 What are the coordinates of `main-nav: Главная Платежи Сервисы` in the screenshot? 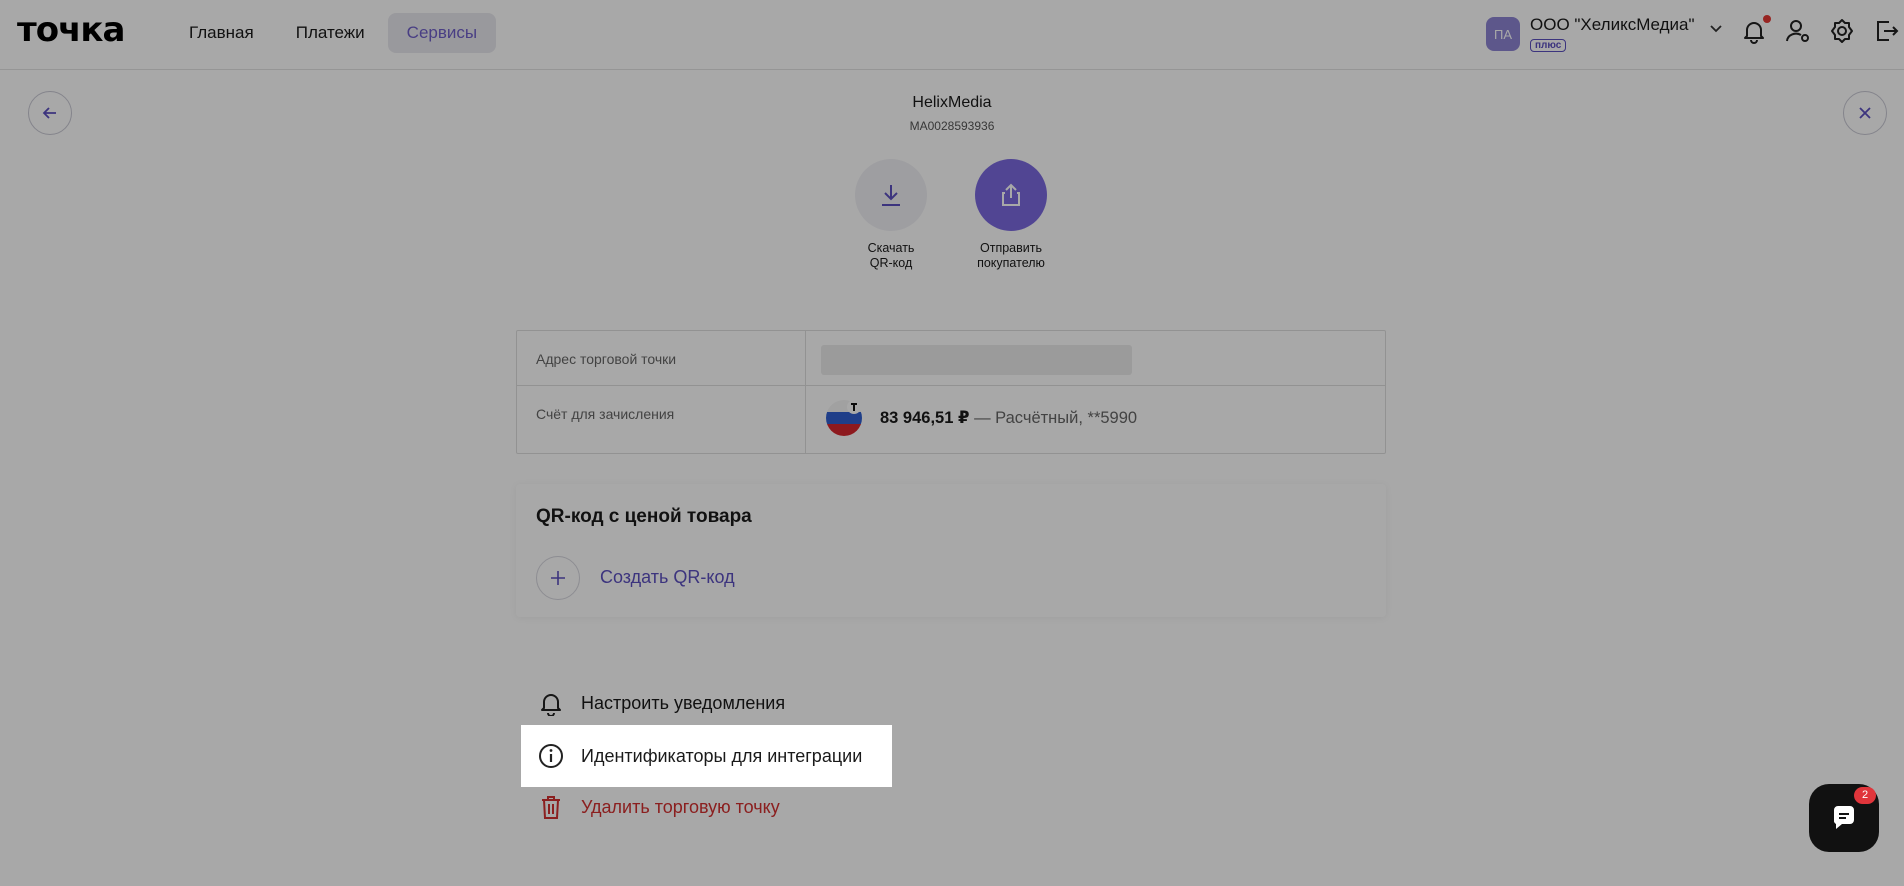 It's located at (333, 33).